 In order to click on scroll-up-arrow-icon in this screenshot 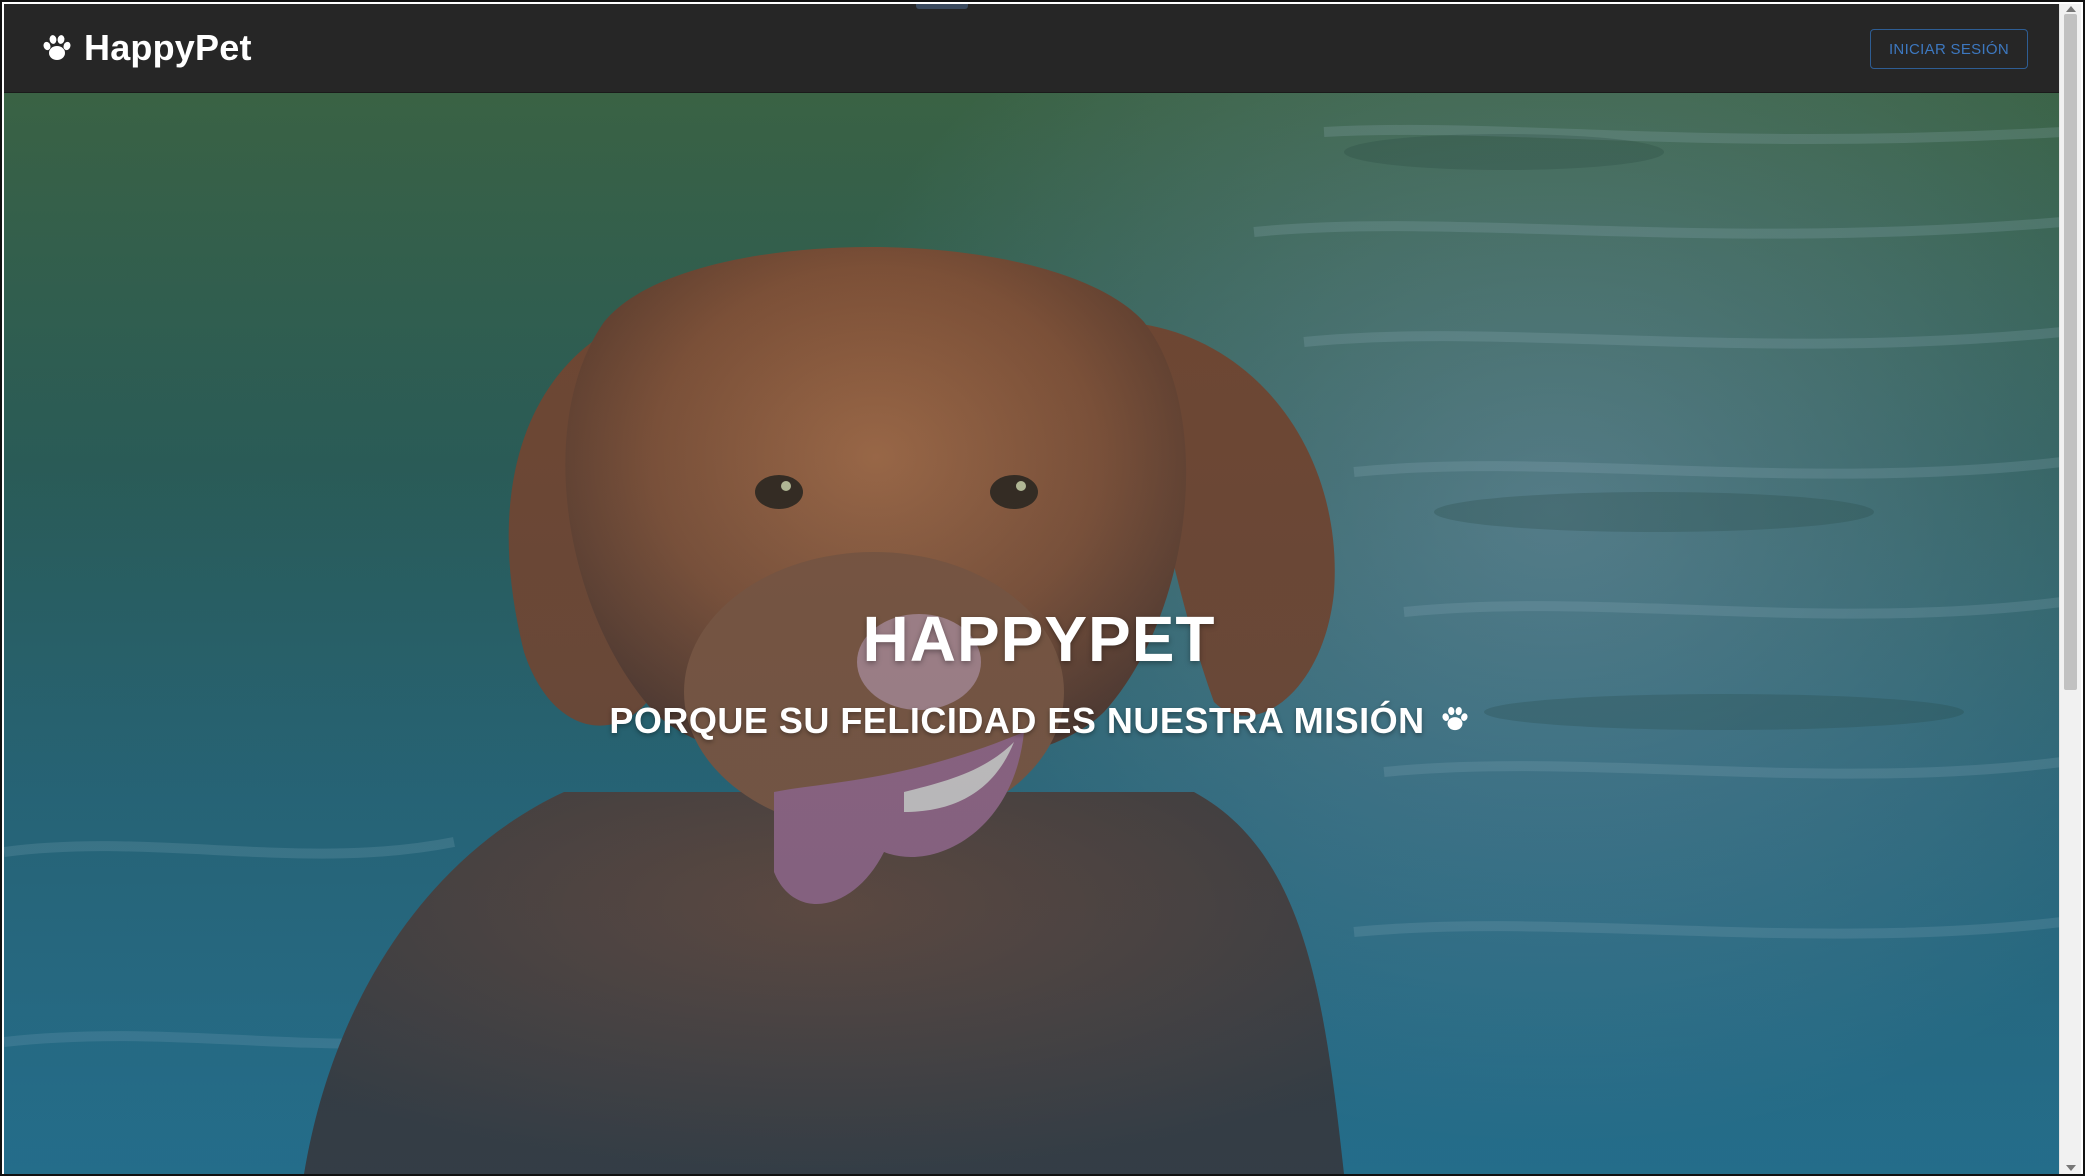, I will do `click(2071, 9)`.